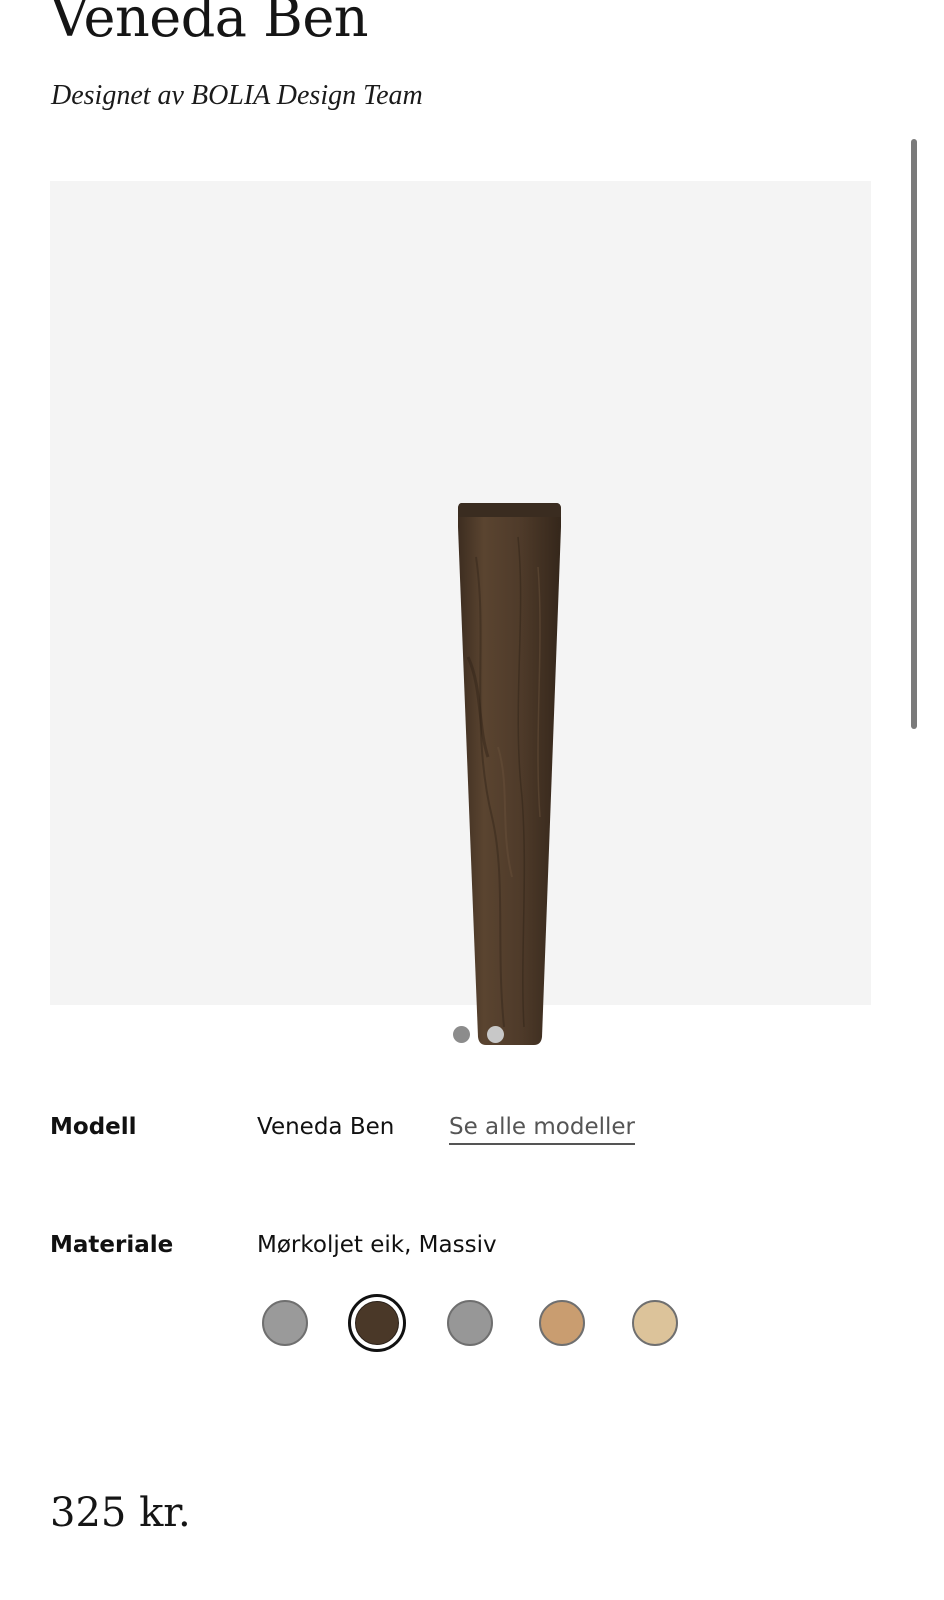 This screenshot has height=1600, width=944. Describe the element at coordinates (377, 1245) in the screenshot. I see `material-value: Mørkoljet eik, Massiv` at that location.